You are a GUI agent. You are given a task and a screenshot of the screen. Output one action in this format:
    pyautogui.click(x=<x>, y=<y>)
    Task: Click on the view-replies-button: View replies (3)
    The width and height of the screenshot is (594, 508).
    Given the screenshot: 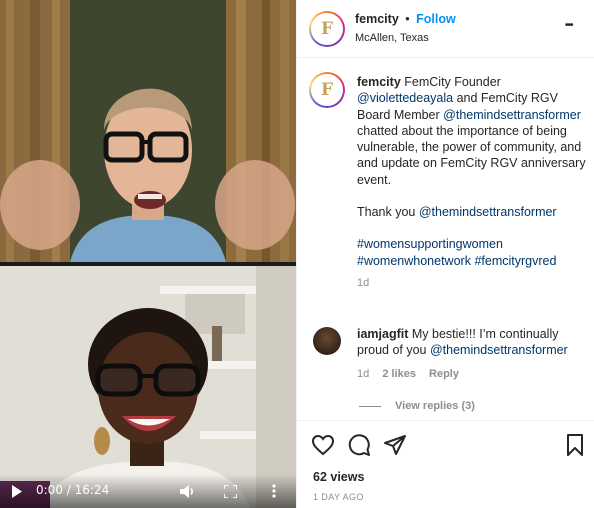 What is the action you would take?
    pyautogui.click(x=417, y=406)
    